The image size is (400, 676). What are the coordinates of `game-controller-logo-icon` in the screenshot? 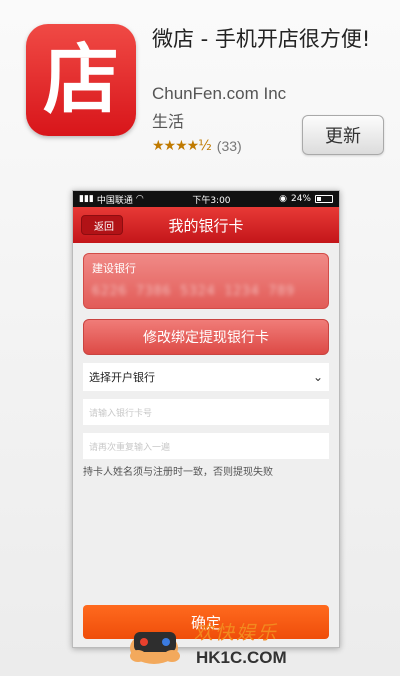 It's located at (155, 648).